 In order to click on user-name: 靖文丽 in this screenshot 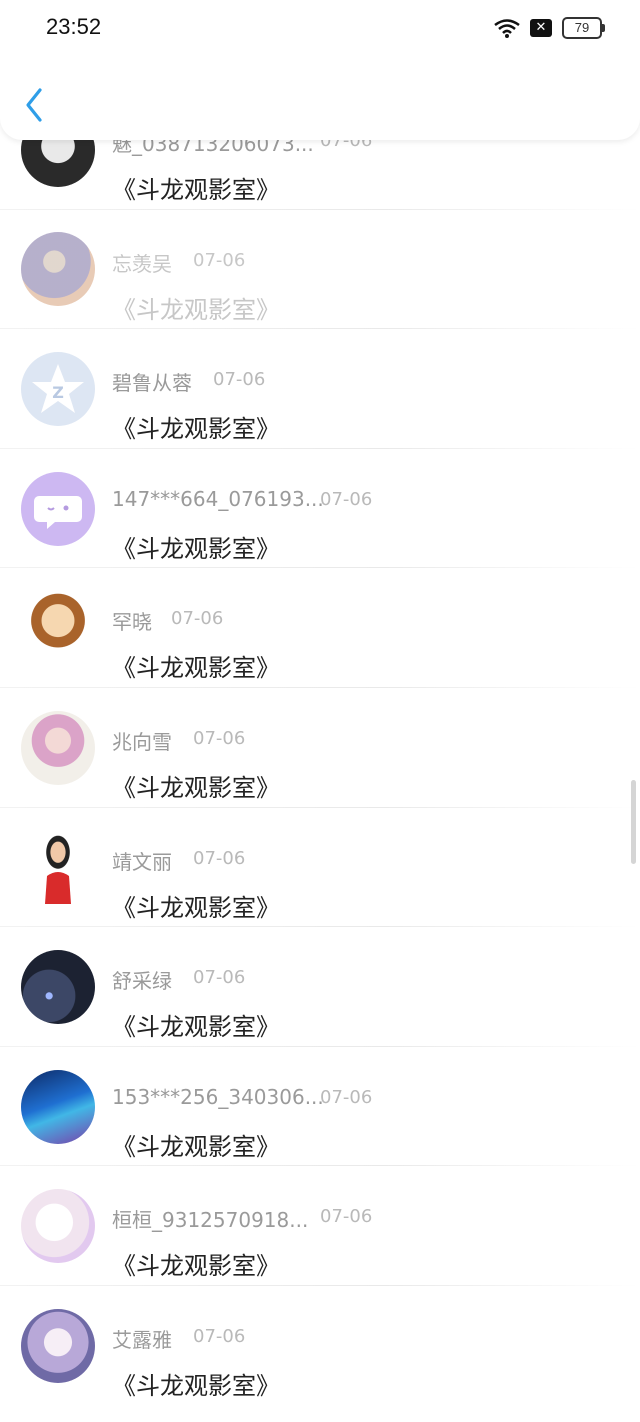, I will do `click(142, 861)`.